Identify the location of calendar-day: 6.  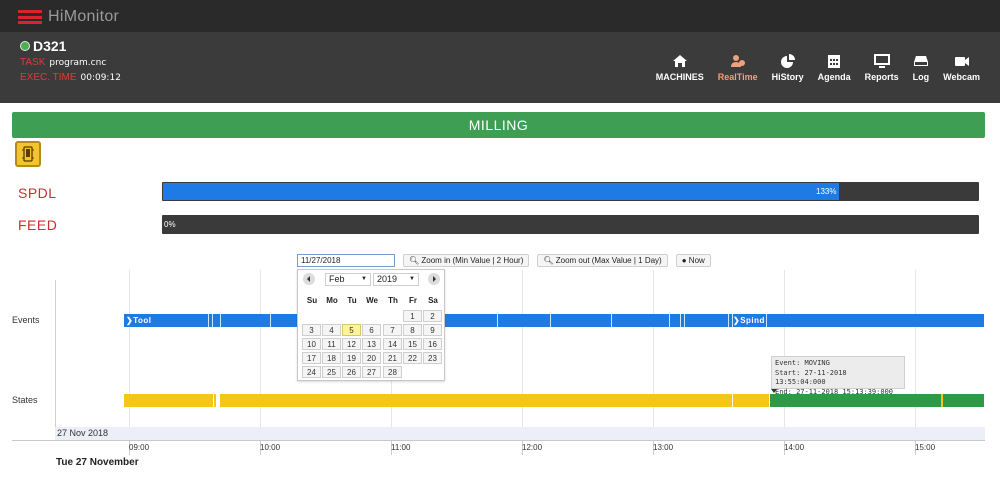
(371, 330).